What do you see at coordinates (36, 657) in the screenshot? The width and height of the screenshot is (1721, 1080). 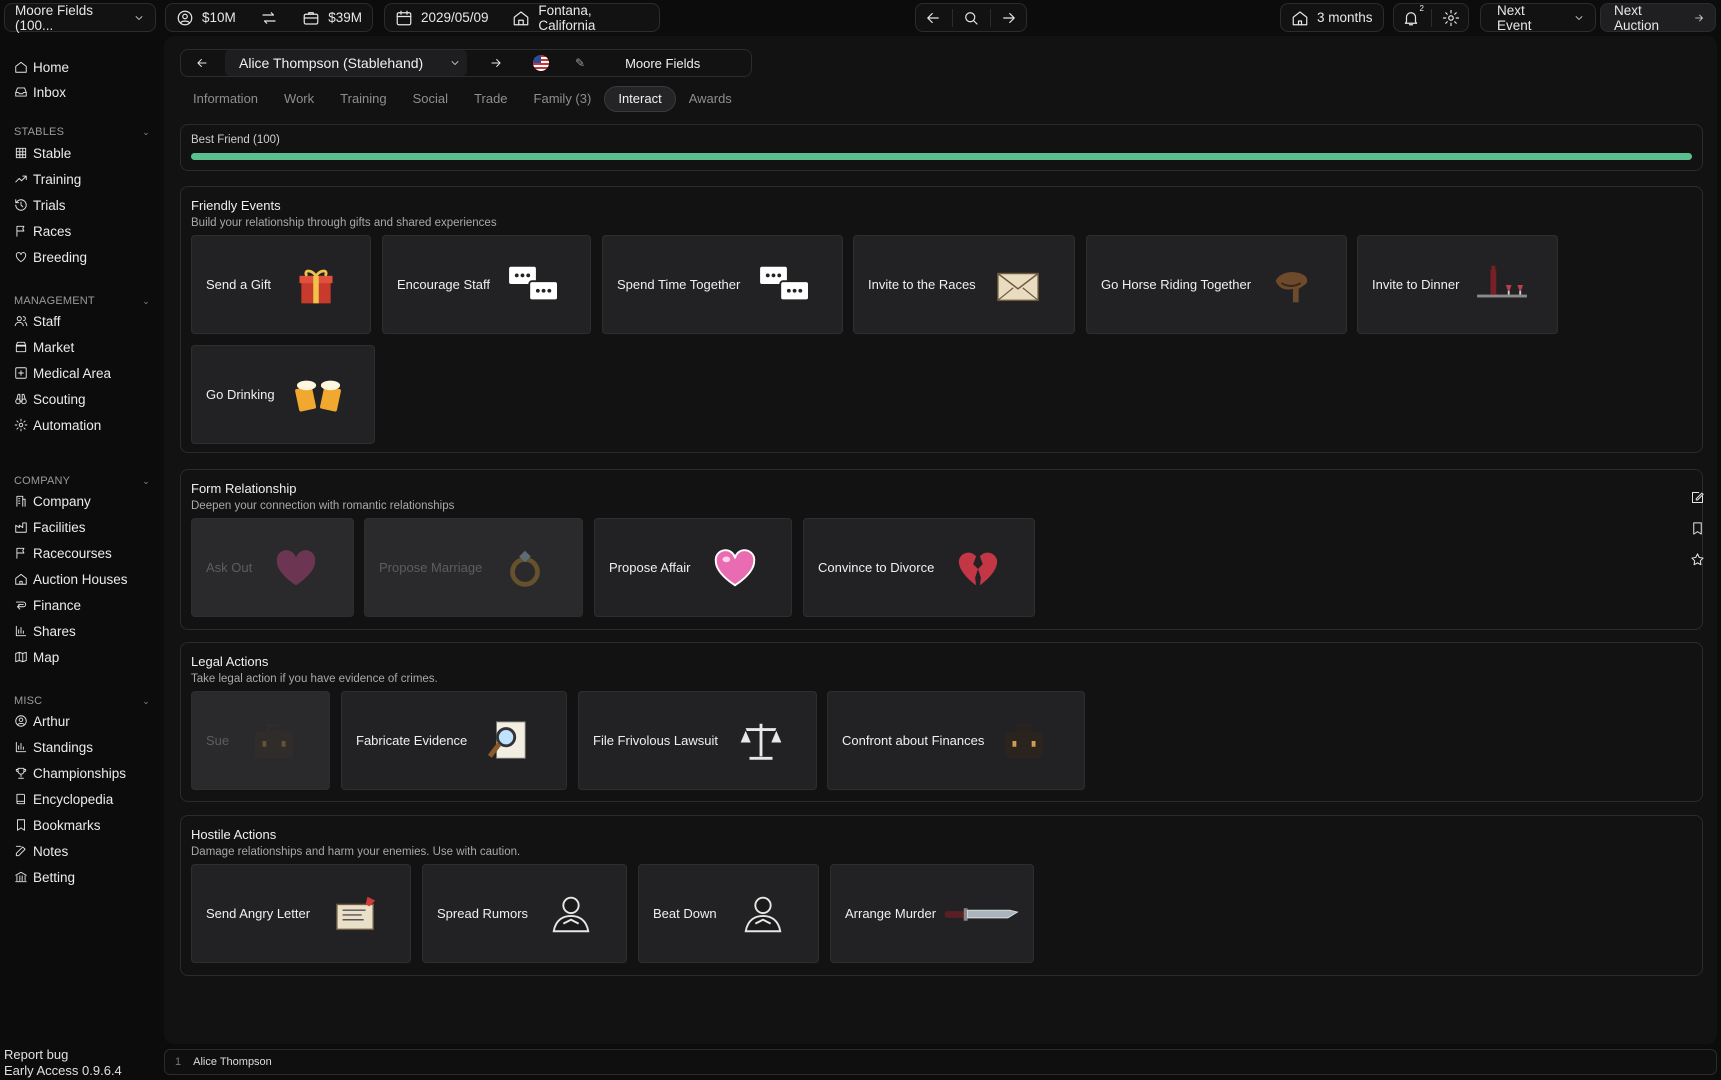 I see `sidebar-item-map: Map` at bounding box center [36, 657].